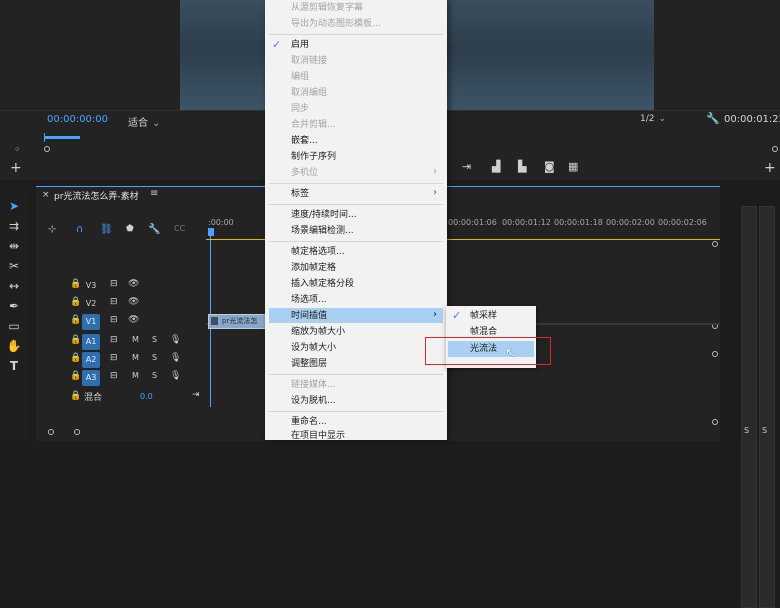  I want to click on nest-toggle-icon: ⊹, so click(52, 229).